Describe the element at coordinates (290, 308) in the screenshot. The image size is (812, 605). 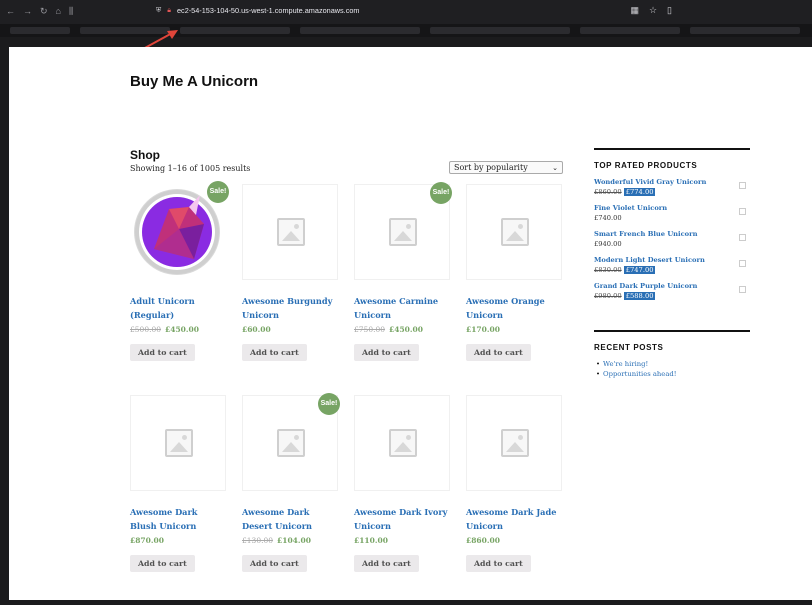
I see `product-name: Awesome Burgundy Unicorn` at that location.